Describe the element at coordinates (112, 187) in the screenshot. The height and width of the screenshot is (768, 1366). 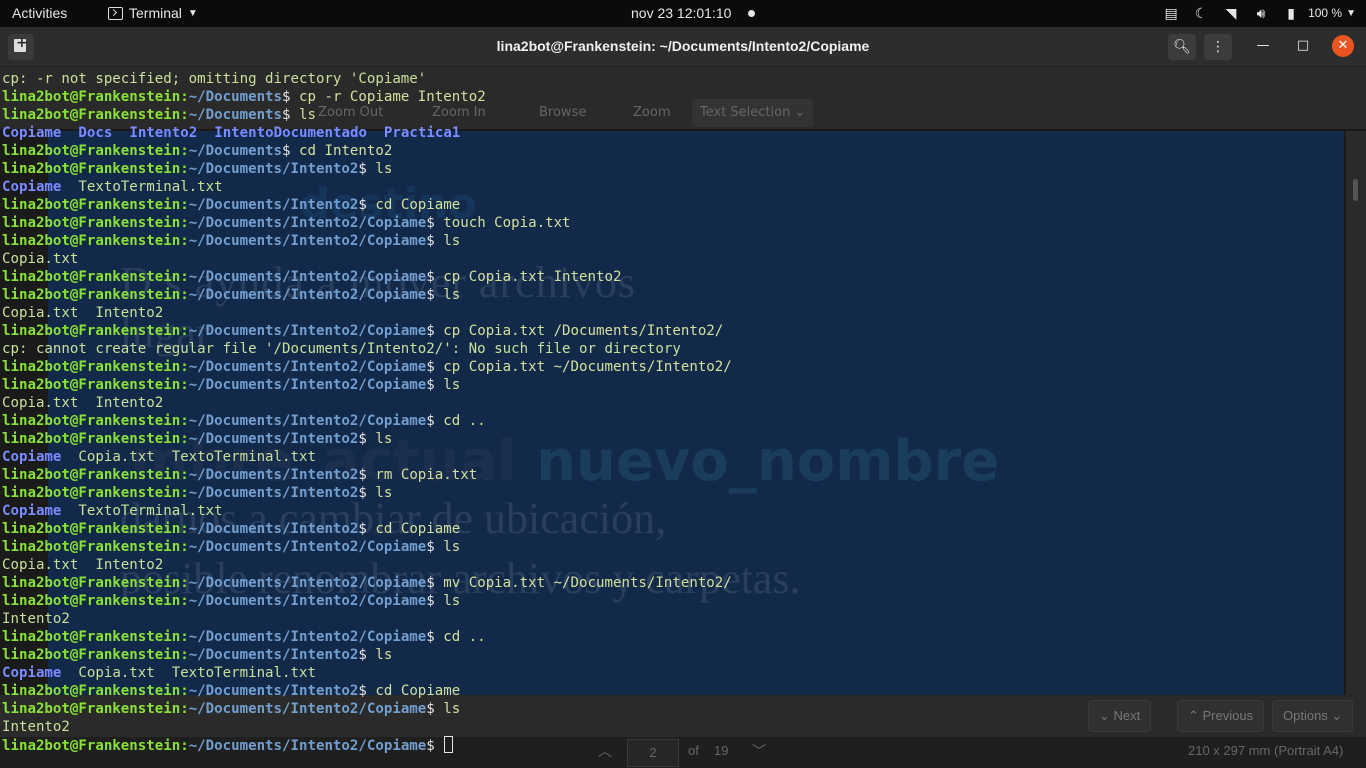
I see `terminal-listing-line: Copiame TextoTerminal.txt` at that location.